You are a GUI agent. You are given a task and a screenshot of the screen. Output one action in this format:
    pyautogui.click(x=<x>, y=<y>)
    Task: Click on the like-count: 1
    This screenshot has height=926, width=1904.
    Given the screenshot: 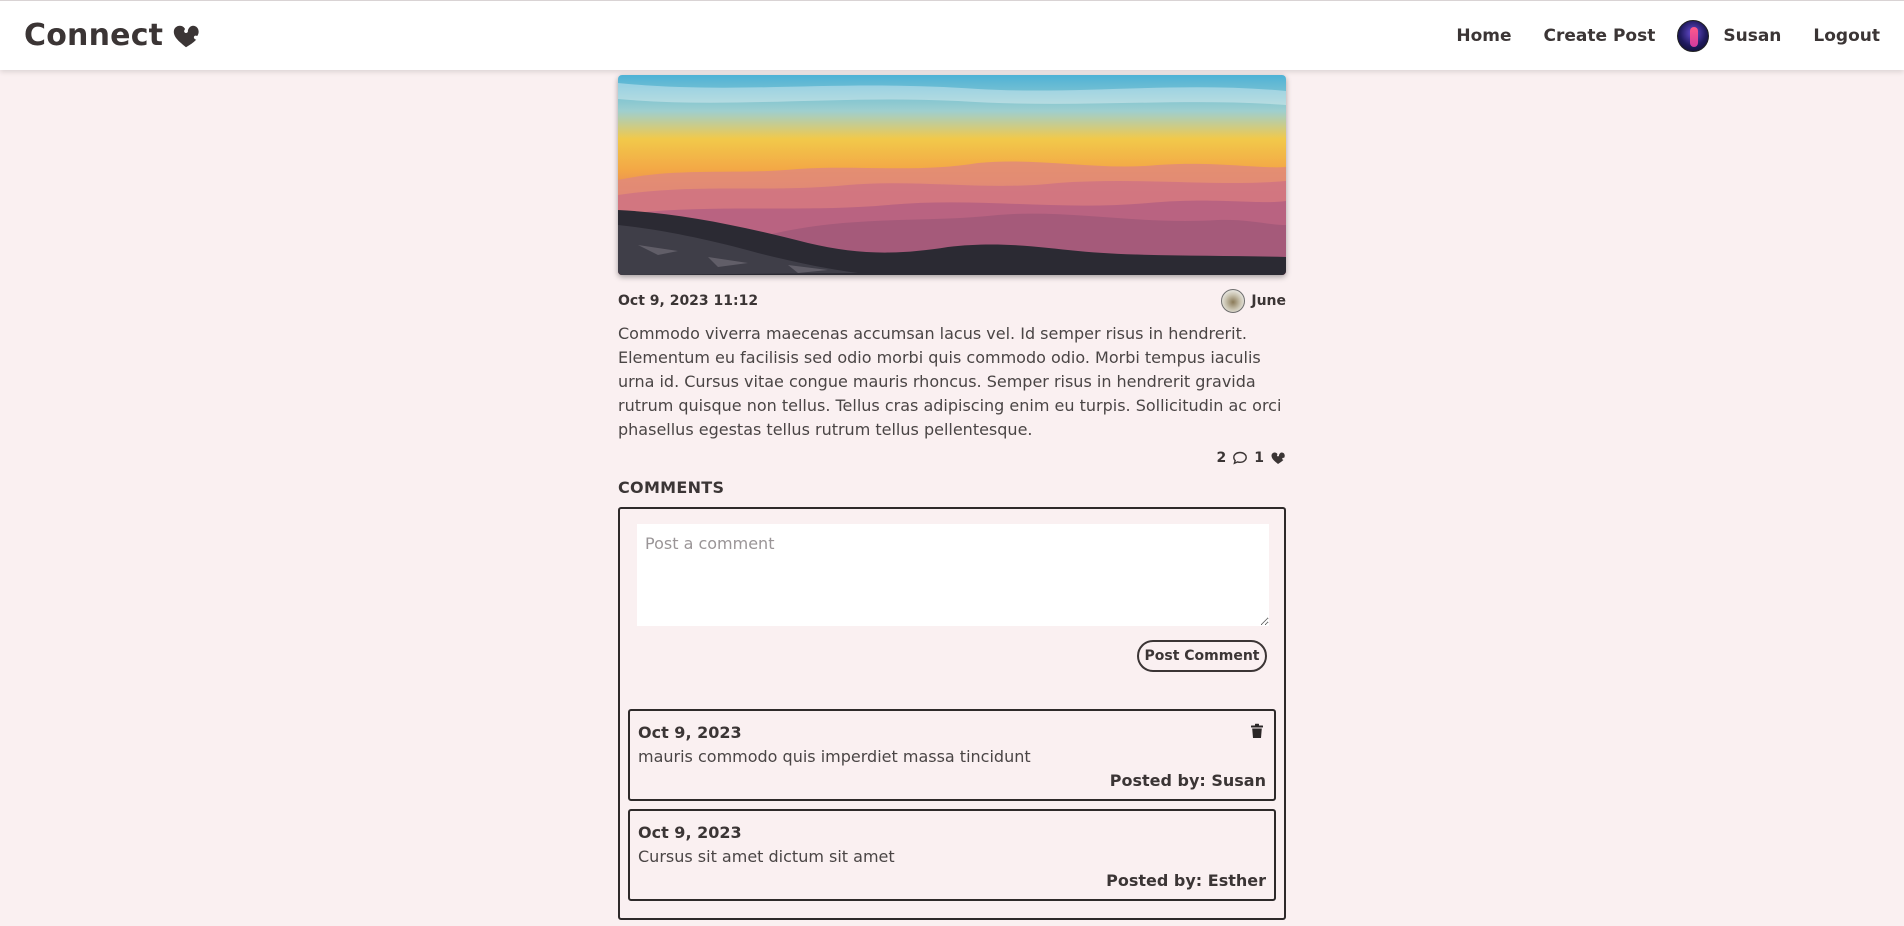 What is the action you would take?
    pyautogui.click(x=1259, y=458)
    